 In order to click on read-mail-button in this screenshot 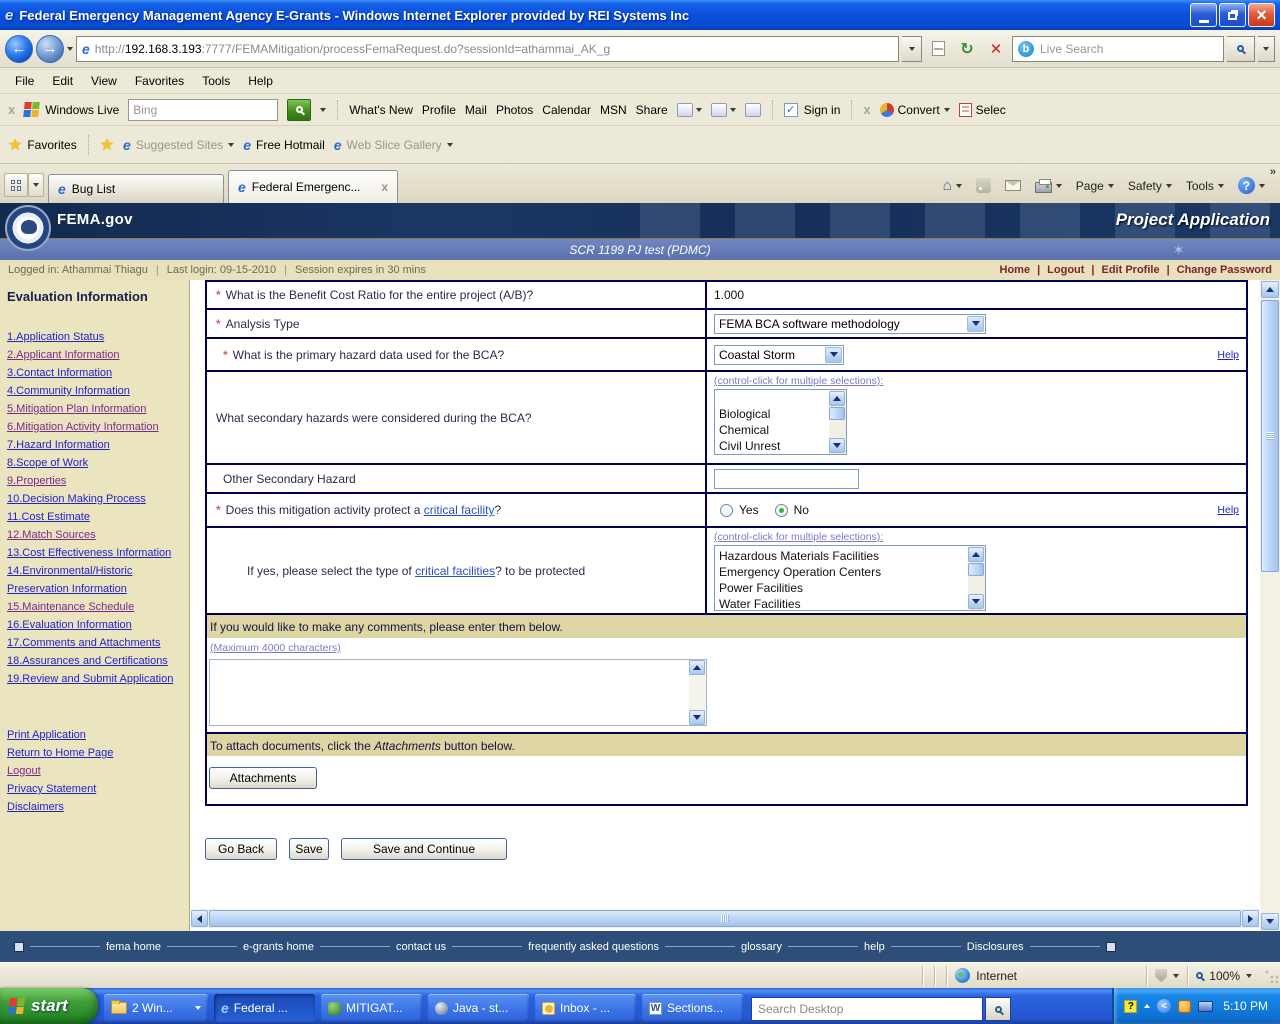, I will do `click(1013, 185)`.